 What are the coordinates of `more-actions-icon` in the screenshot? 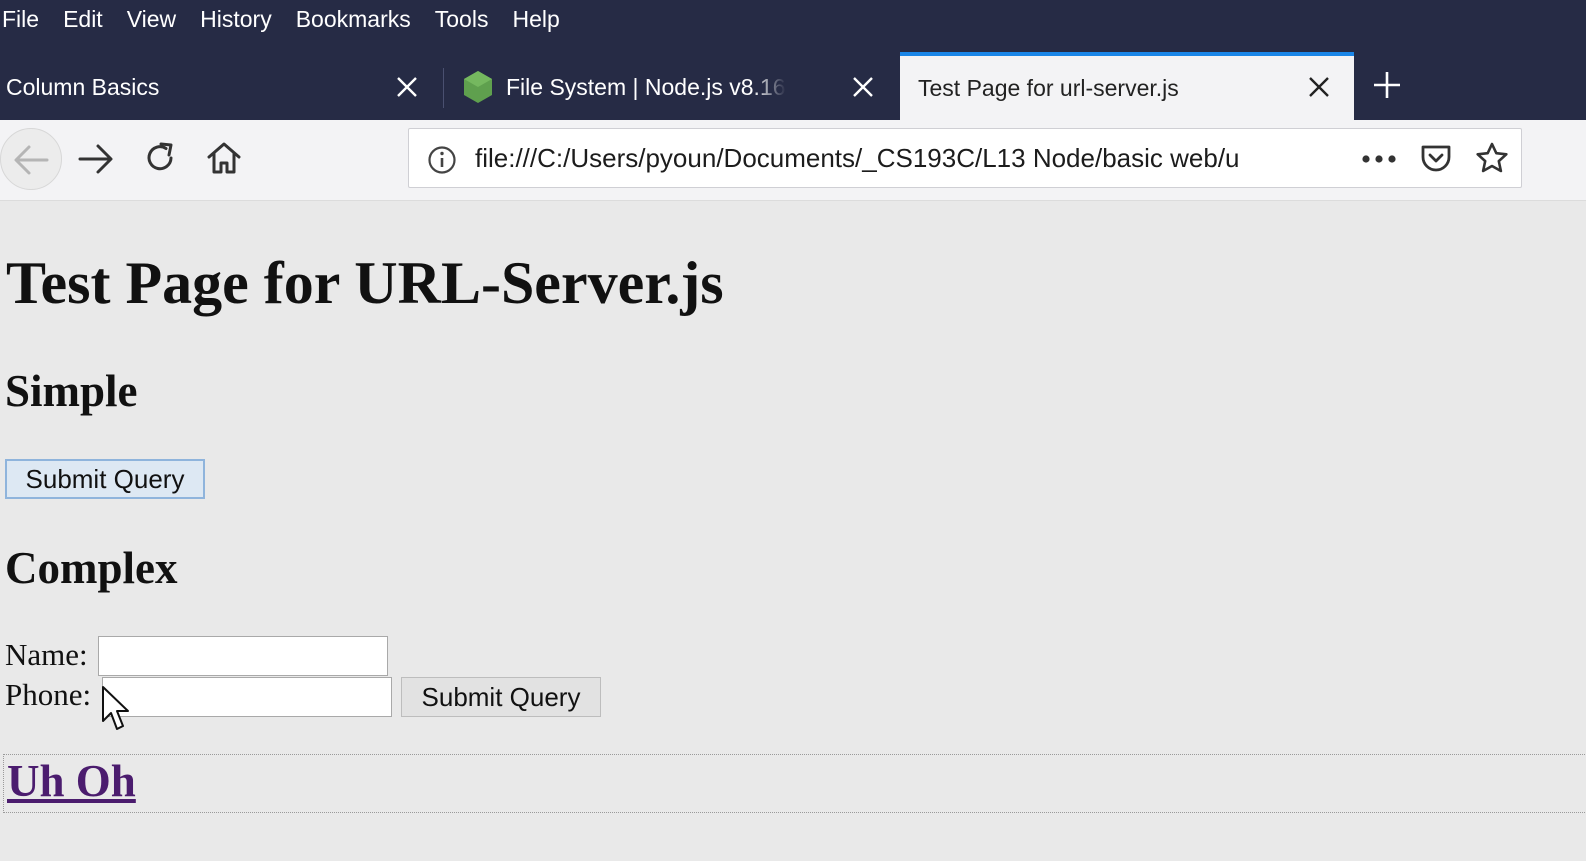 It's located at (1379, 159).